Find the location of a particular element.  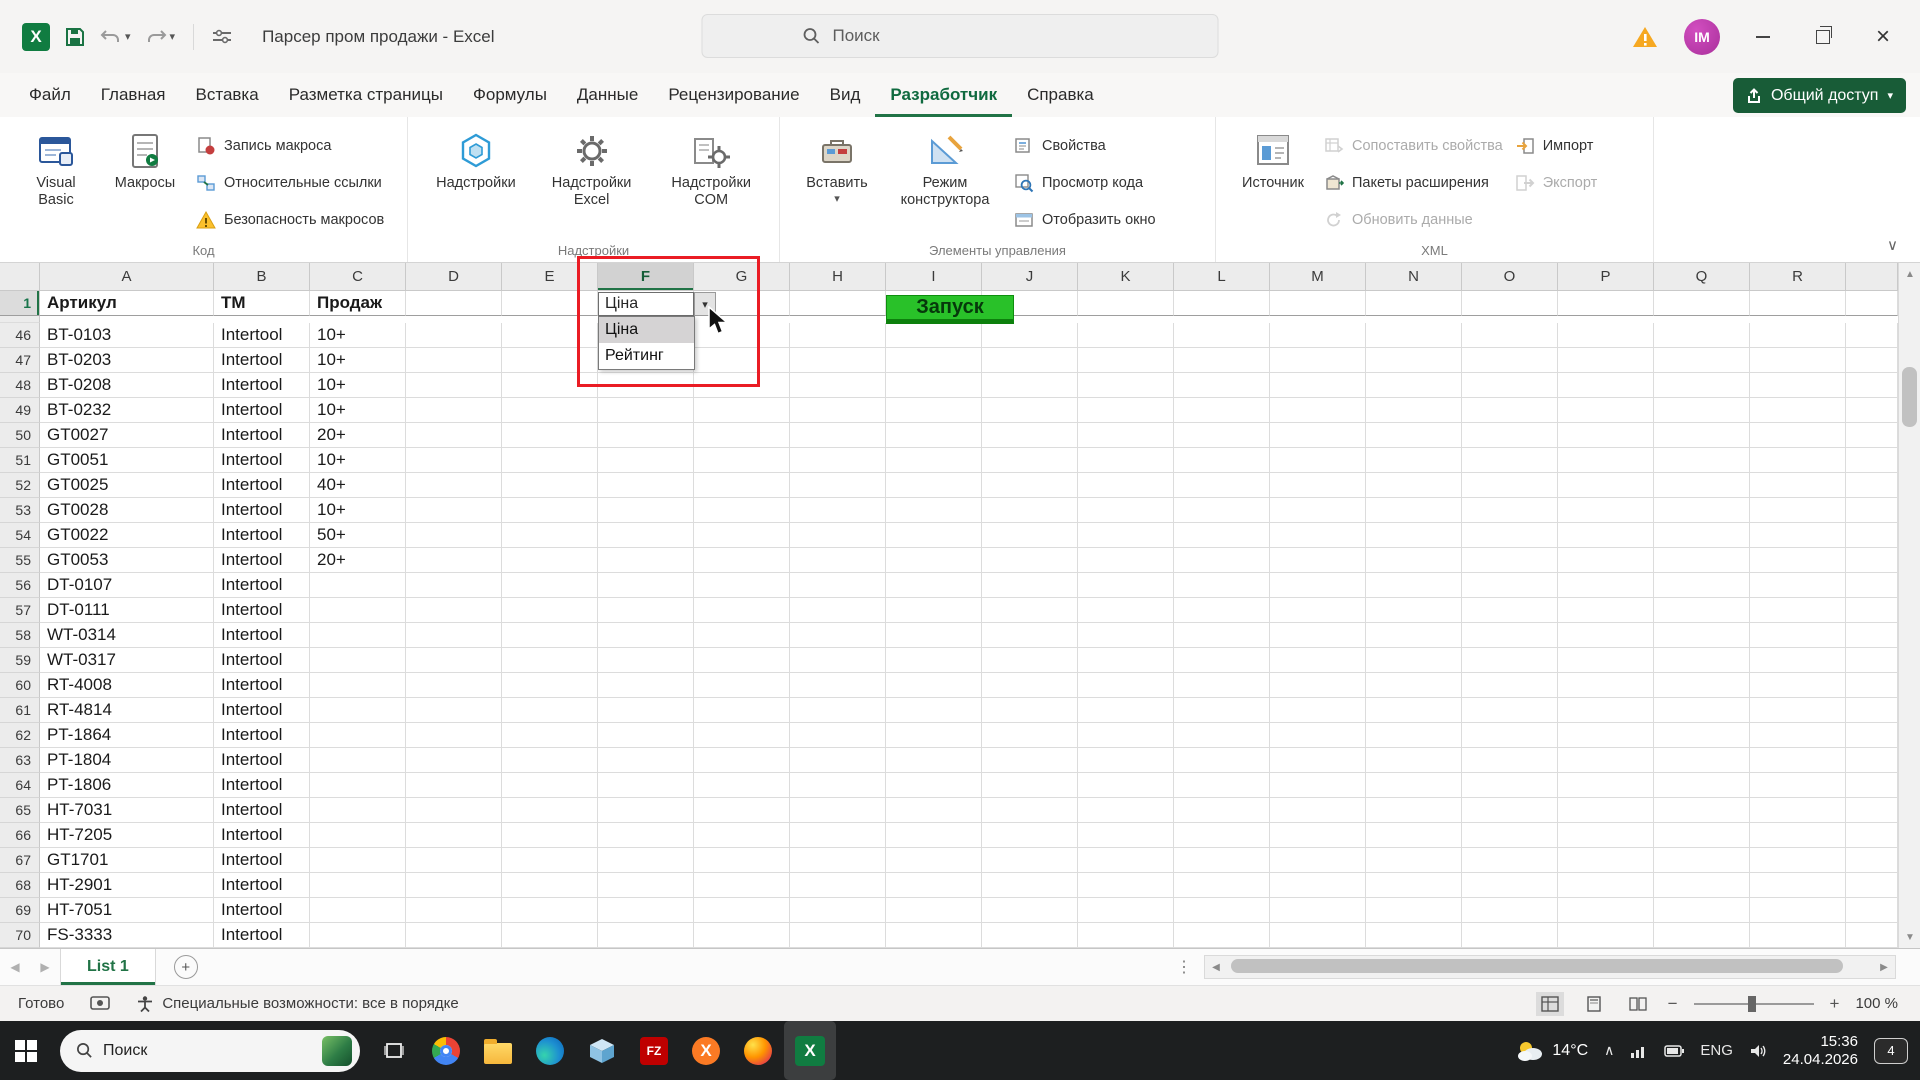

run-macro-button: Запуск is located at coordinates (950, 309).